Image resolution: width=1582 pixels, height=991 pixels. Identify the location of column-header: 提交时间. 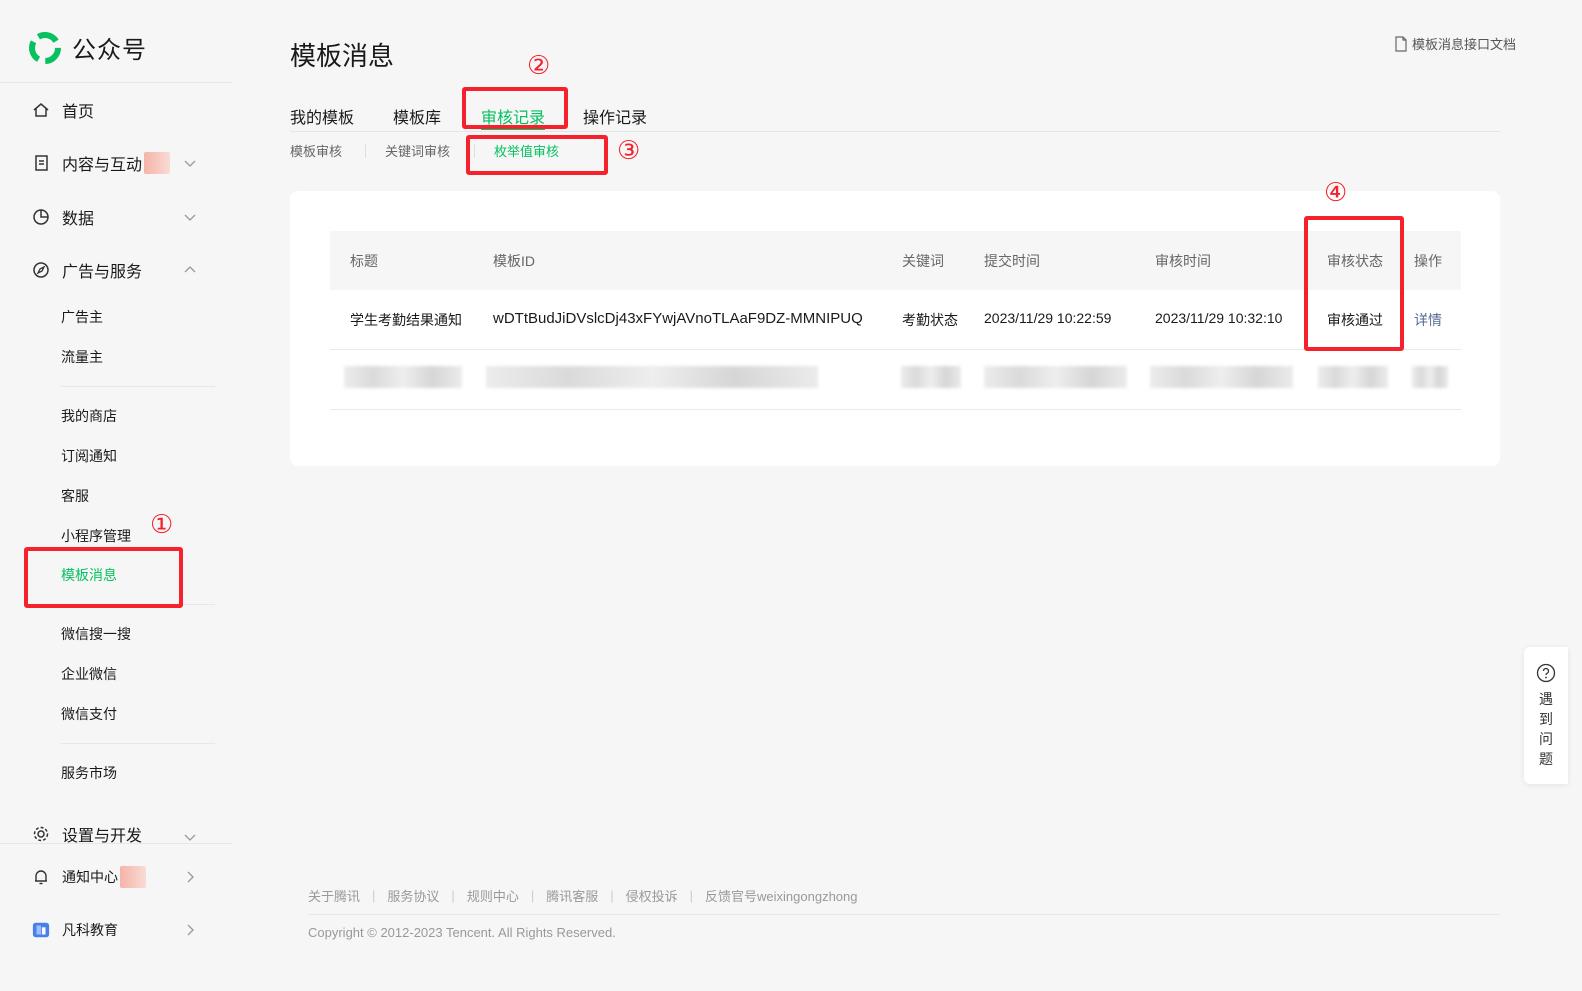
(1012, 261).